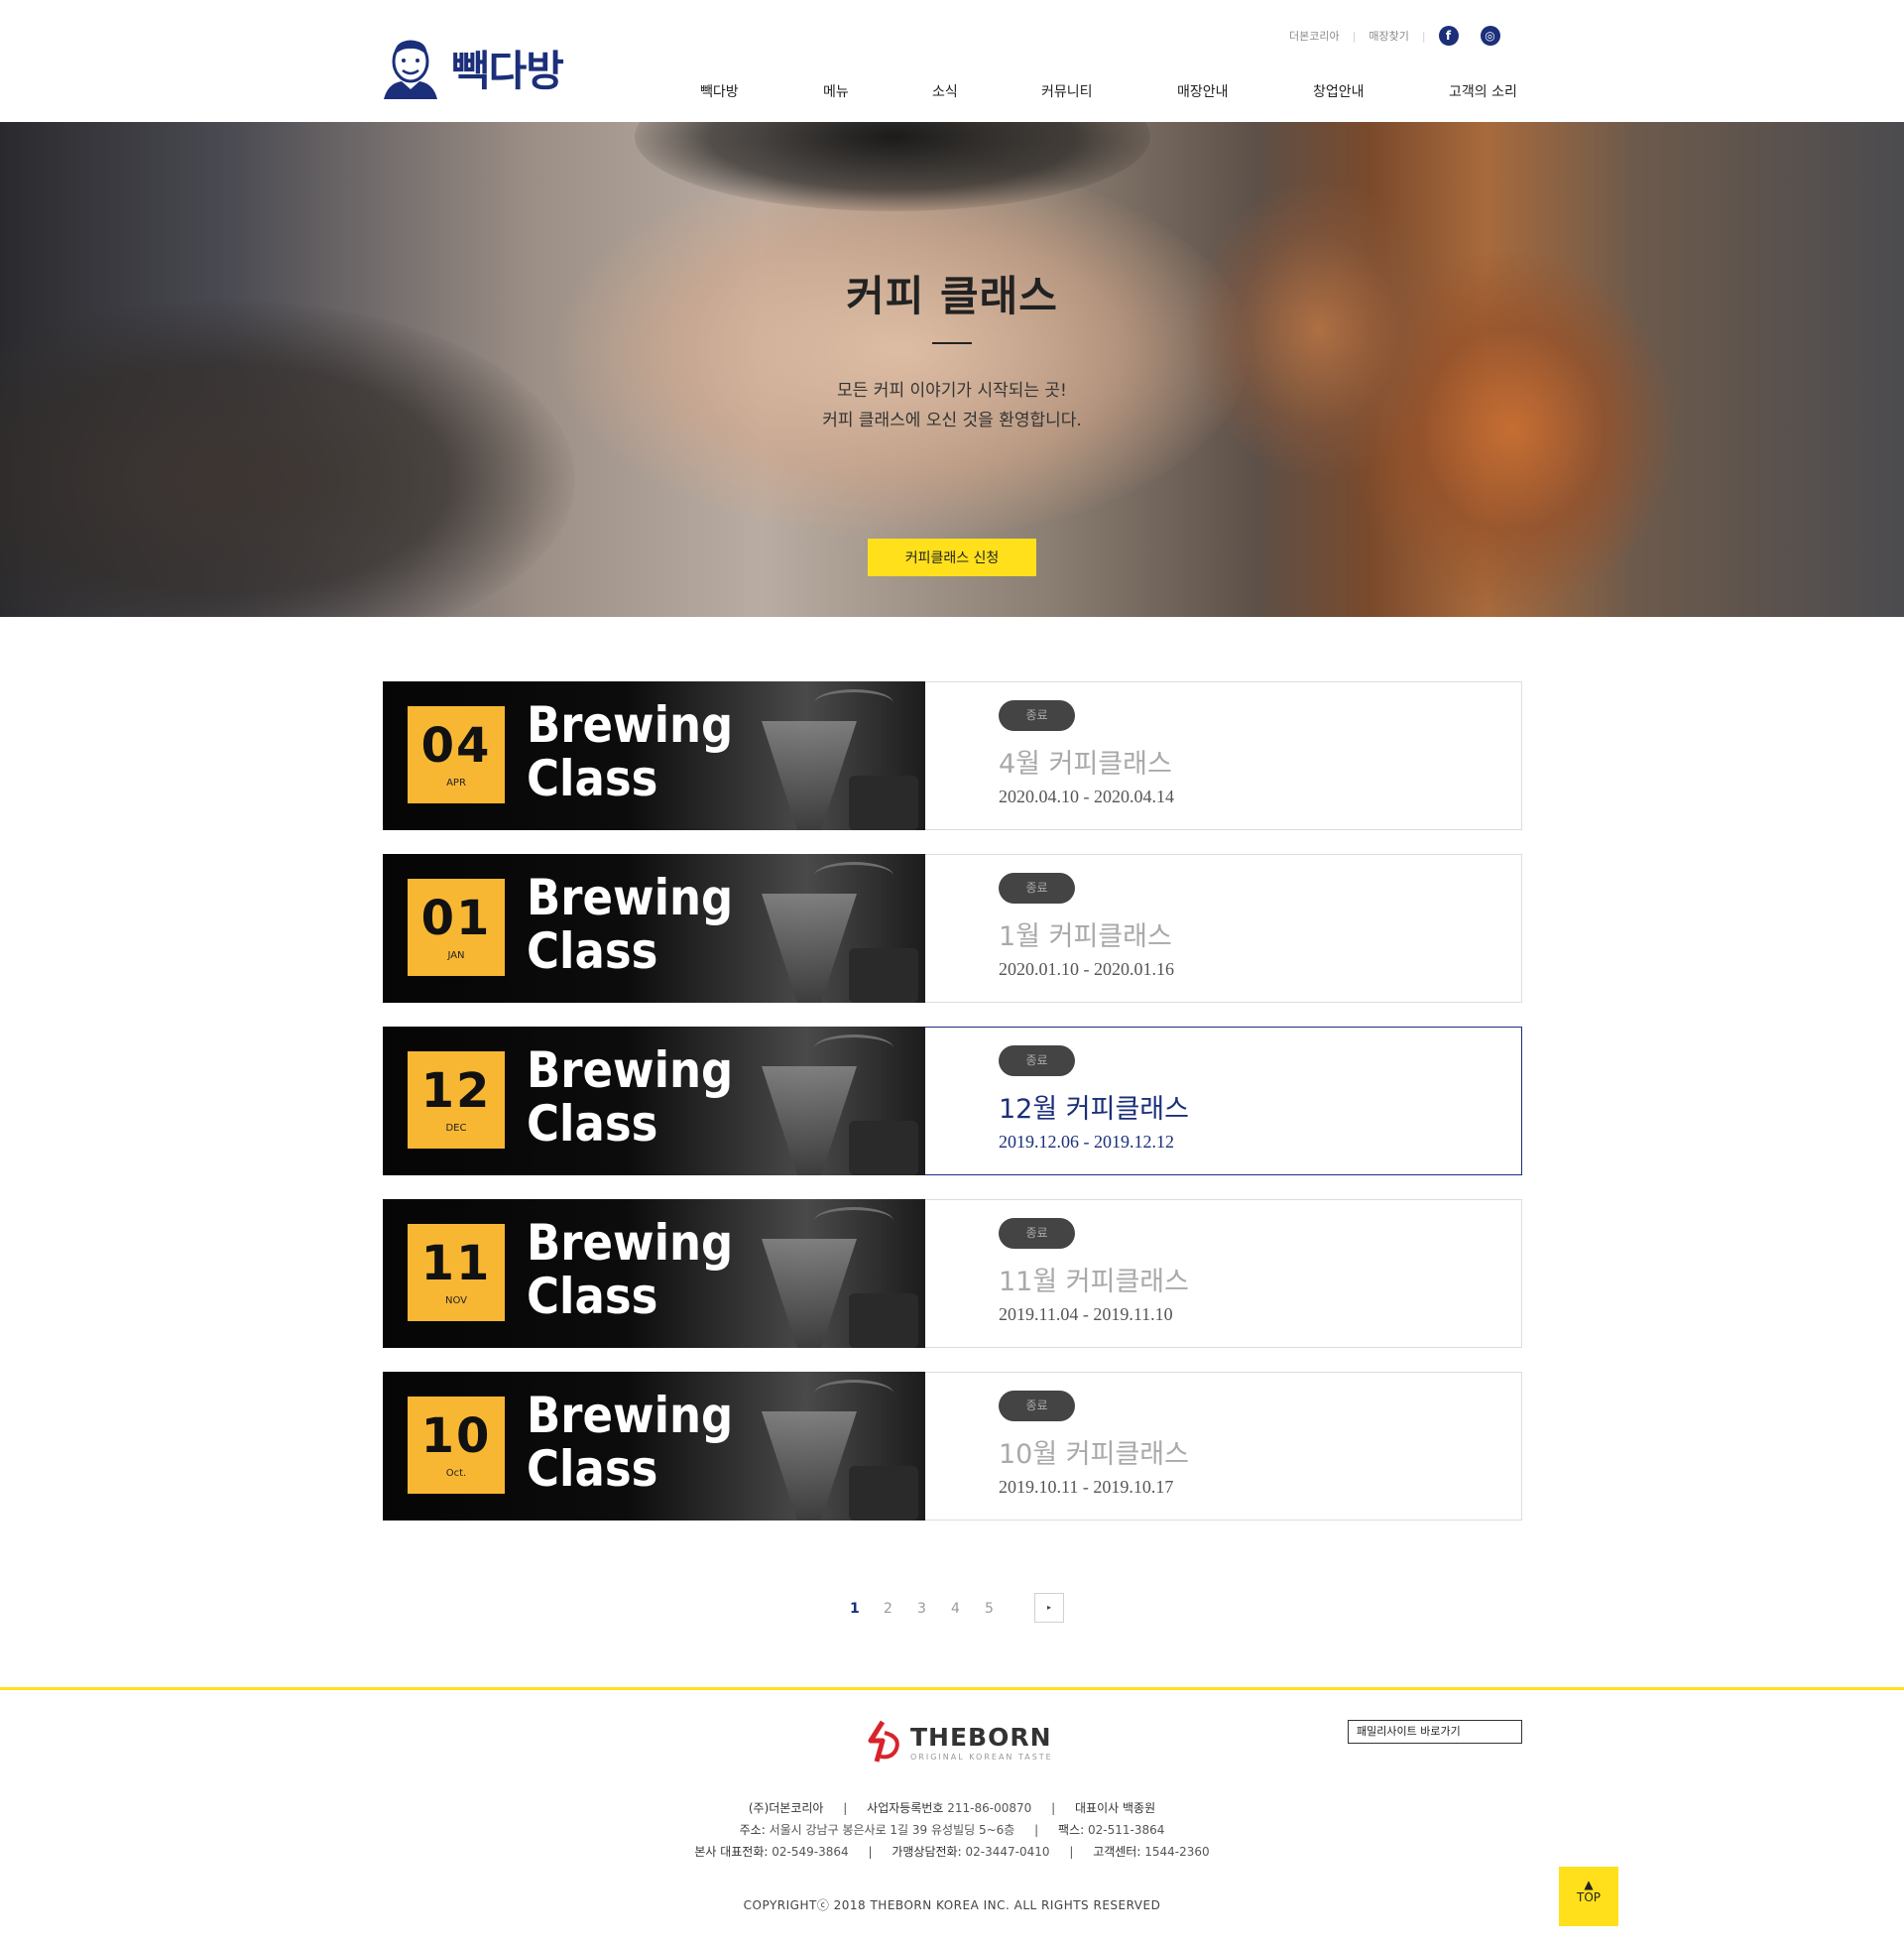 The width and height of the screenshot is (1904, 1946). What do you see at coordinates (456, 1128) in the screenshot?
I see `class-month-abbr: DEC` at bounding box center [456, 1128].